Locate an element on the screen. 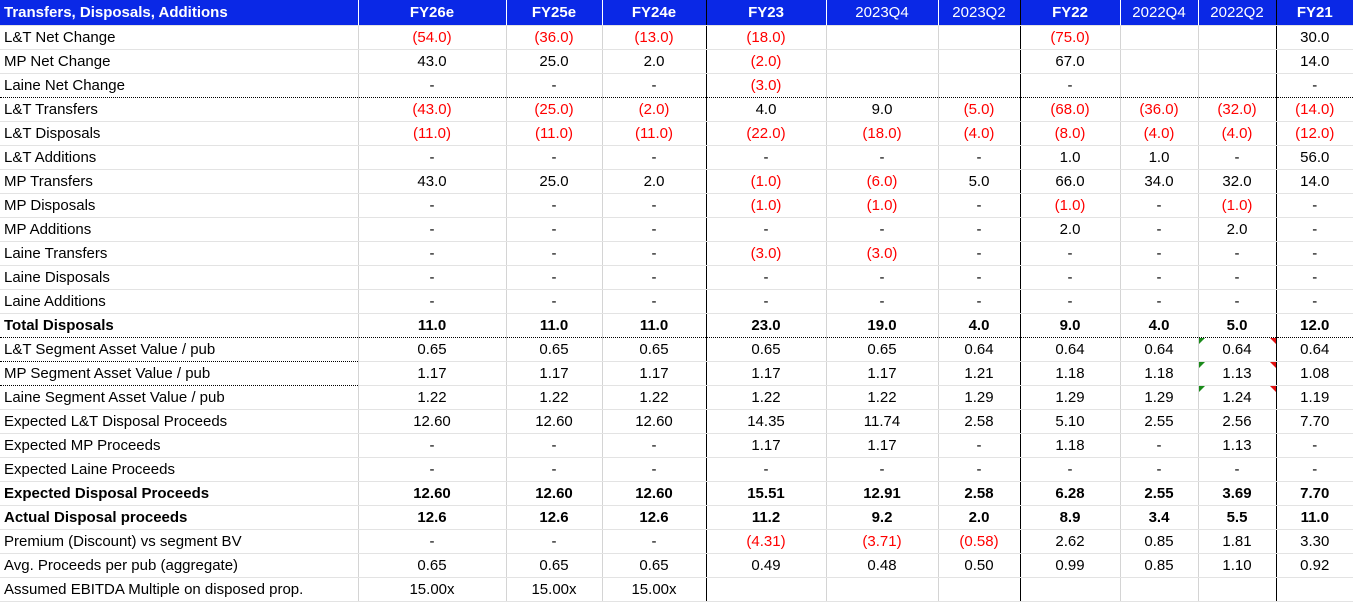 This screenshot has width=1353, height=602. column-header: 2023Q2 is located at coordinates (978, 13).